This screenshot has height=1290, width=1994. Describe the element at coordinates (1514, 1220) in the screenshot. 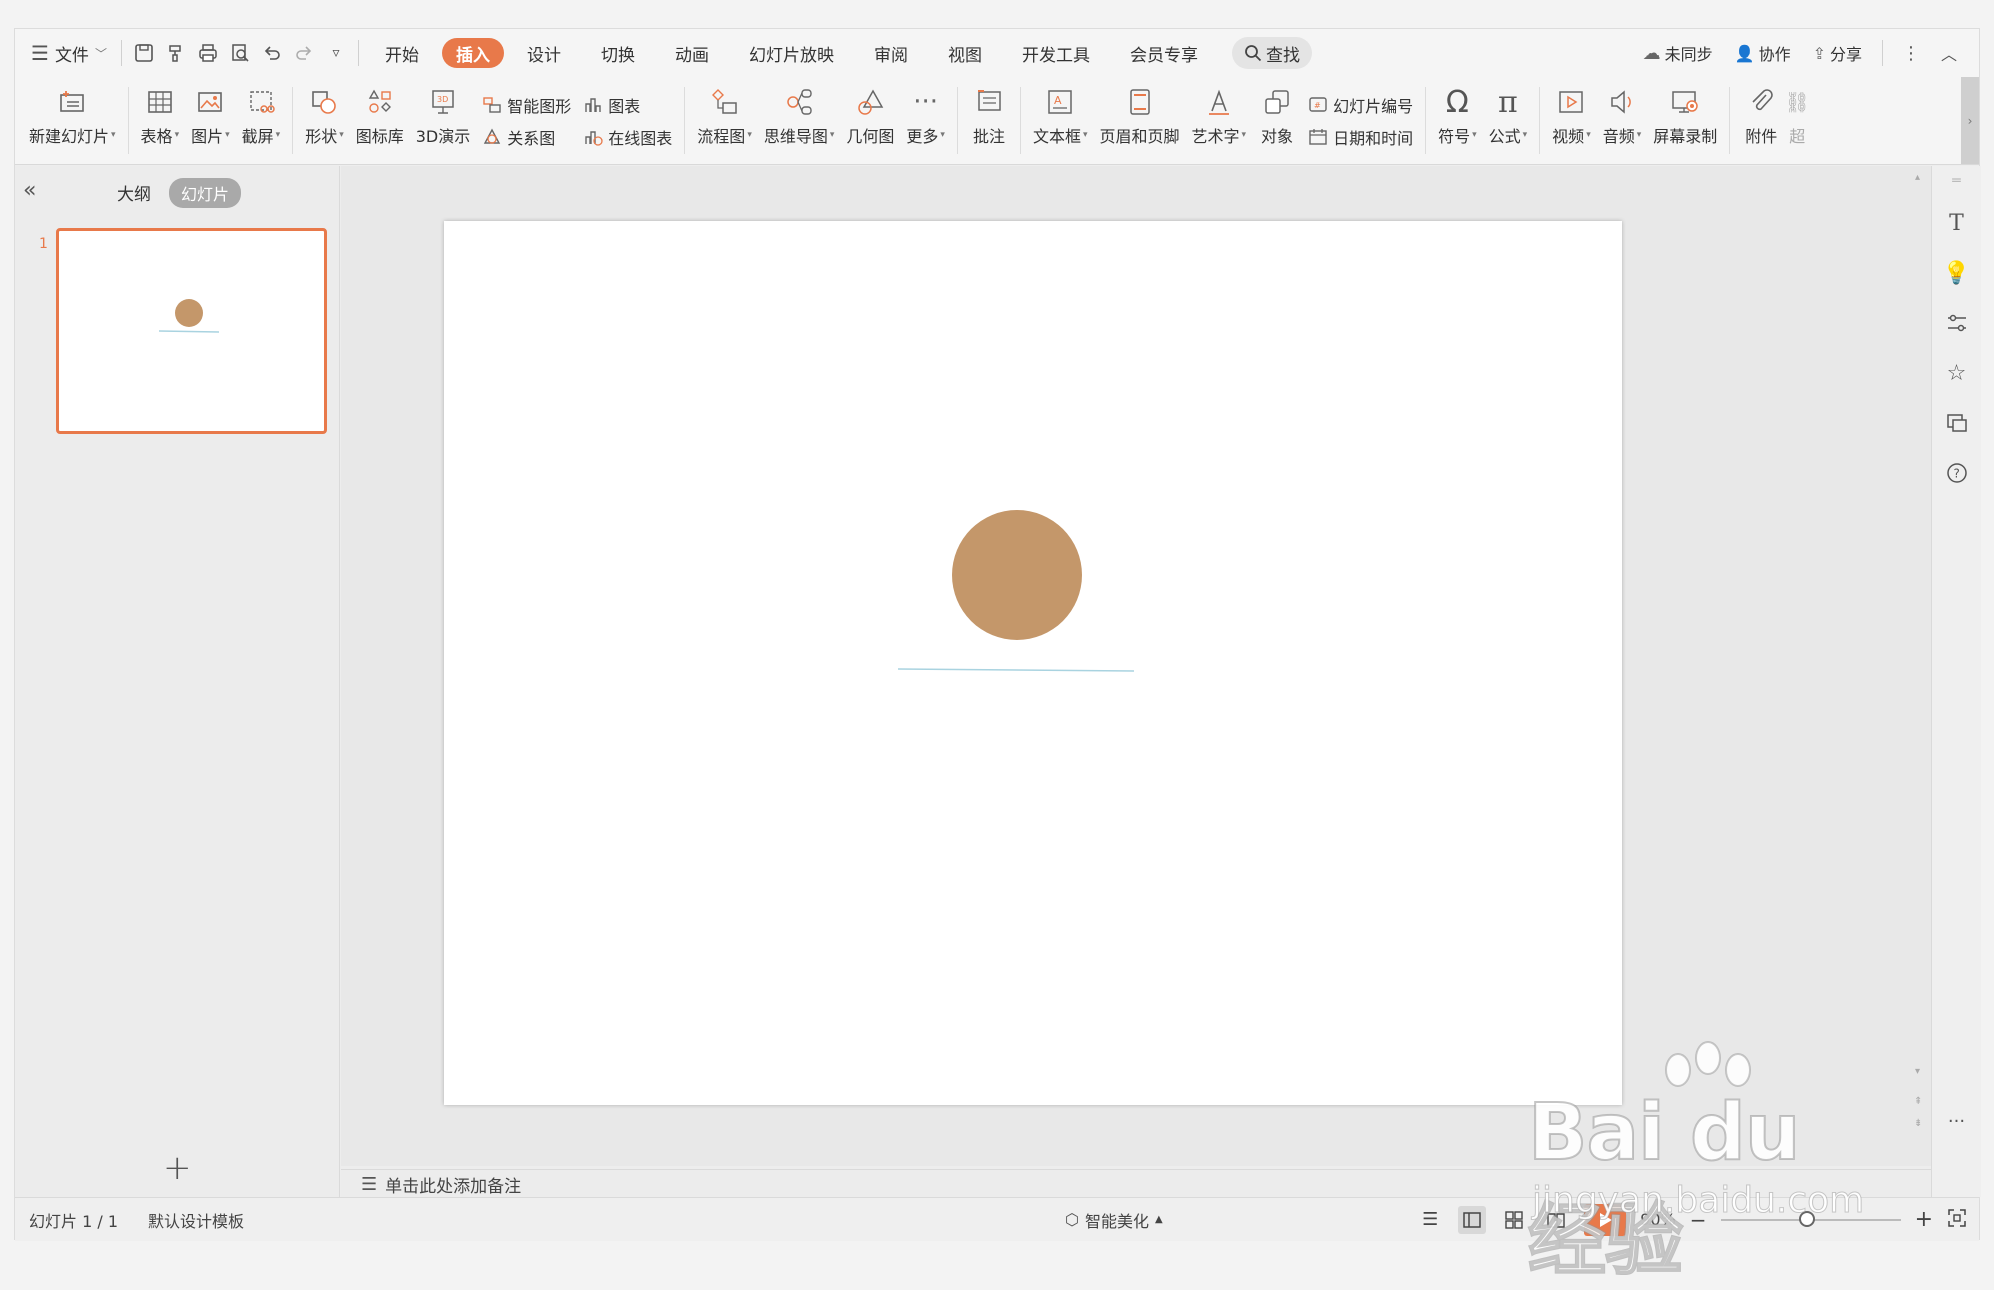

I see `slide-sorter-icon` at that location.